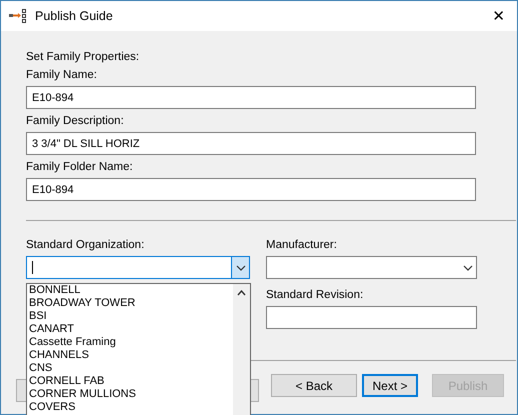 The image size is (518, 415). I want to click on field-label: Standard Revision:, so click(315, 295).